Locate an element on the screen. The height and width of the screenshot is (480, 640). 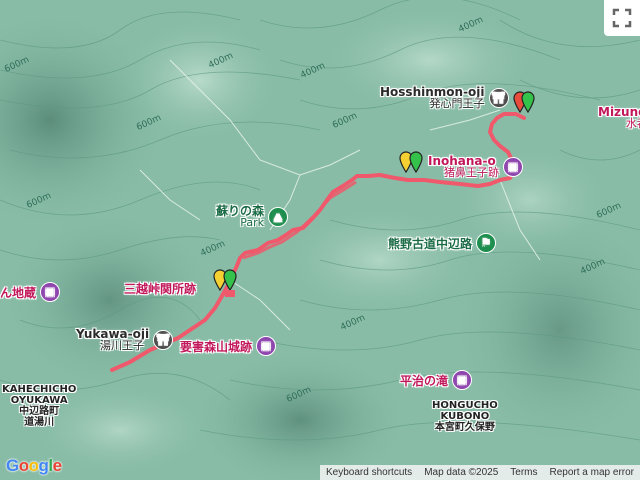
keyboard-shortcuts-link: Keyboard shortcuts is located at coordinates (369, 472).